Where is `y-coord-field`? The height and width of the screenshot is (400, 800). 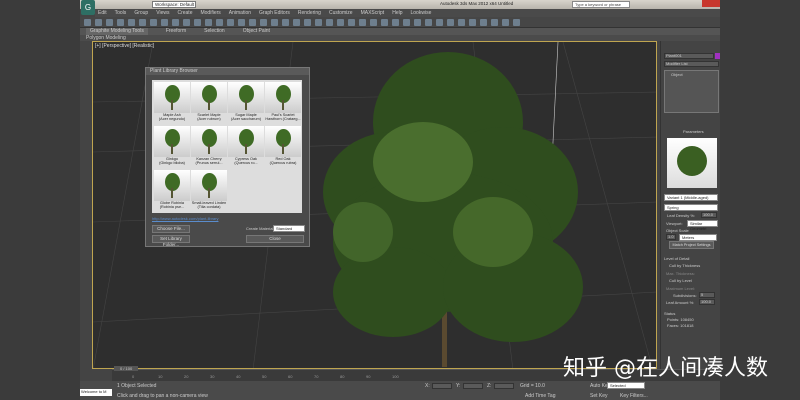 y-coord-field is located at coordinates (473, 386).